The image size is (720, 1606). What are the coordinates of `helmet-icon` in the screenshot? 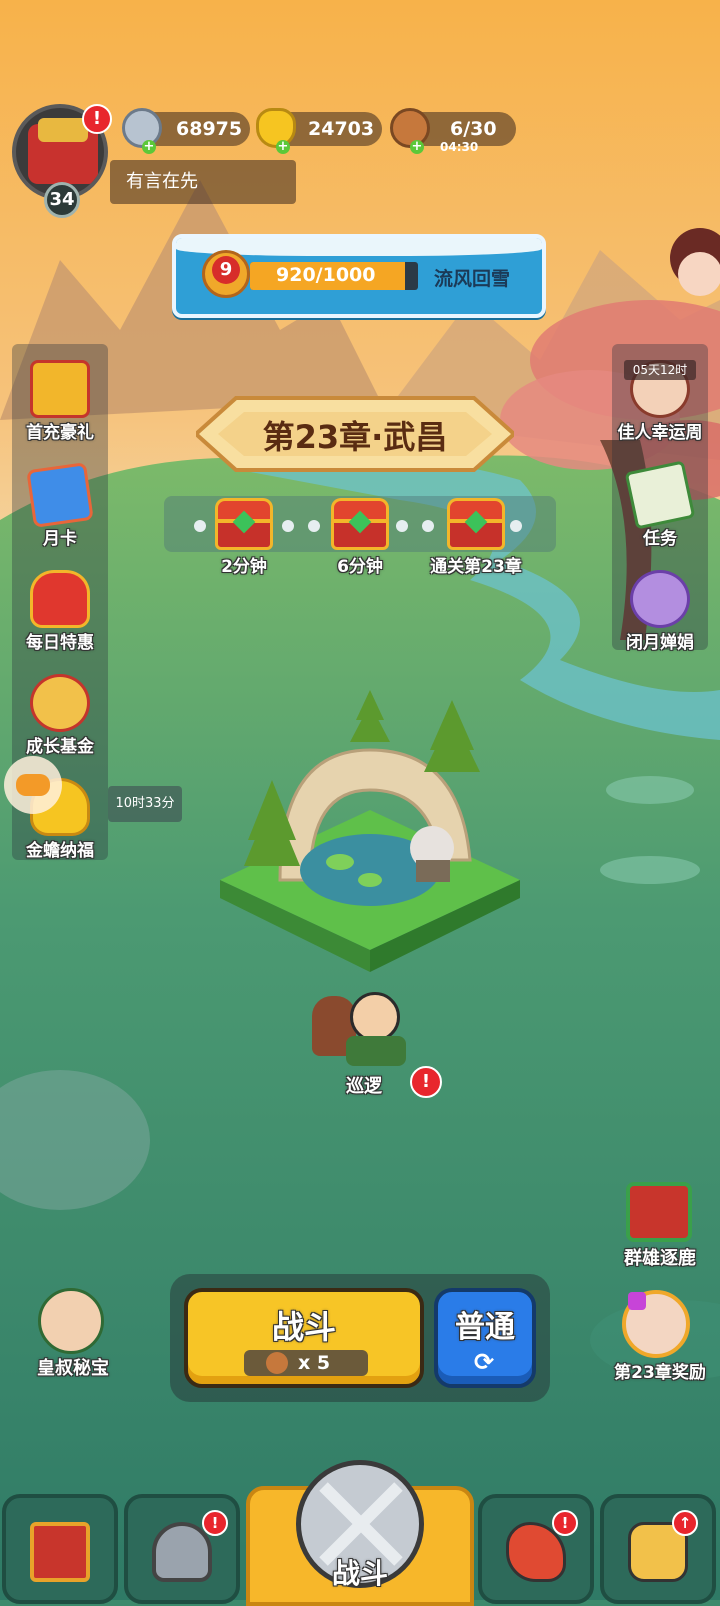 It's located at (182, 1552).